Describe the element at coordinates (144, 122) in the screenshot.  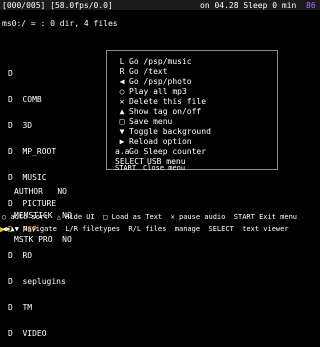
I see `menu-item-save: □ Save menu` at that location.